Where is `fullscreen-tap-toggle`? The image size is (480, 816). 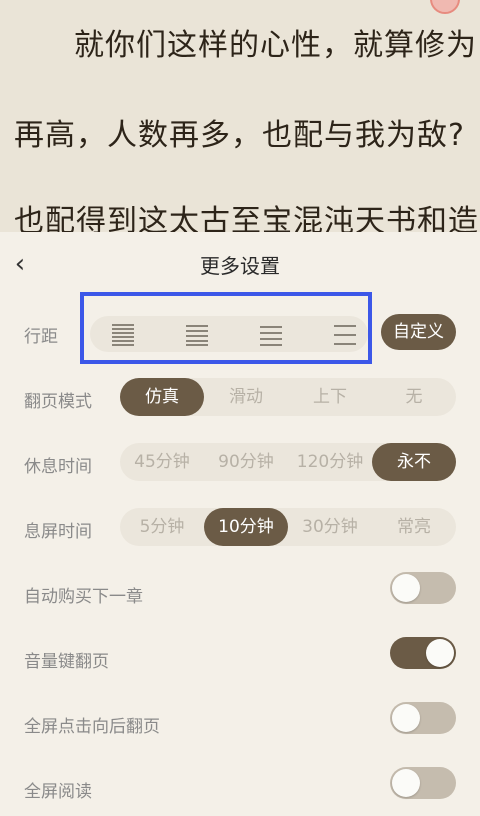
fullscreen-tap-toggle is located at coordinates (423, 718).